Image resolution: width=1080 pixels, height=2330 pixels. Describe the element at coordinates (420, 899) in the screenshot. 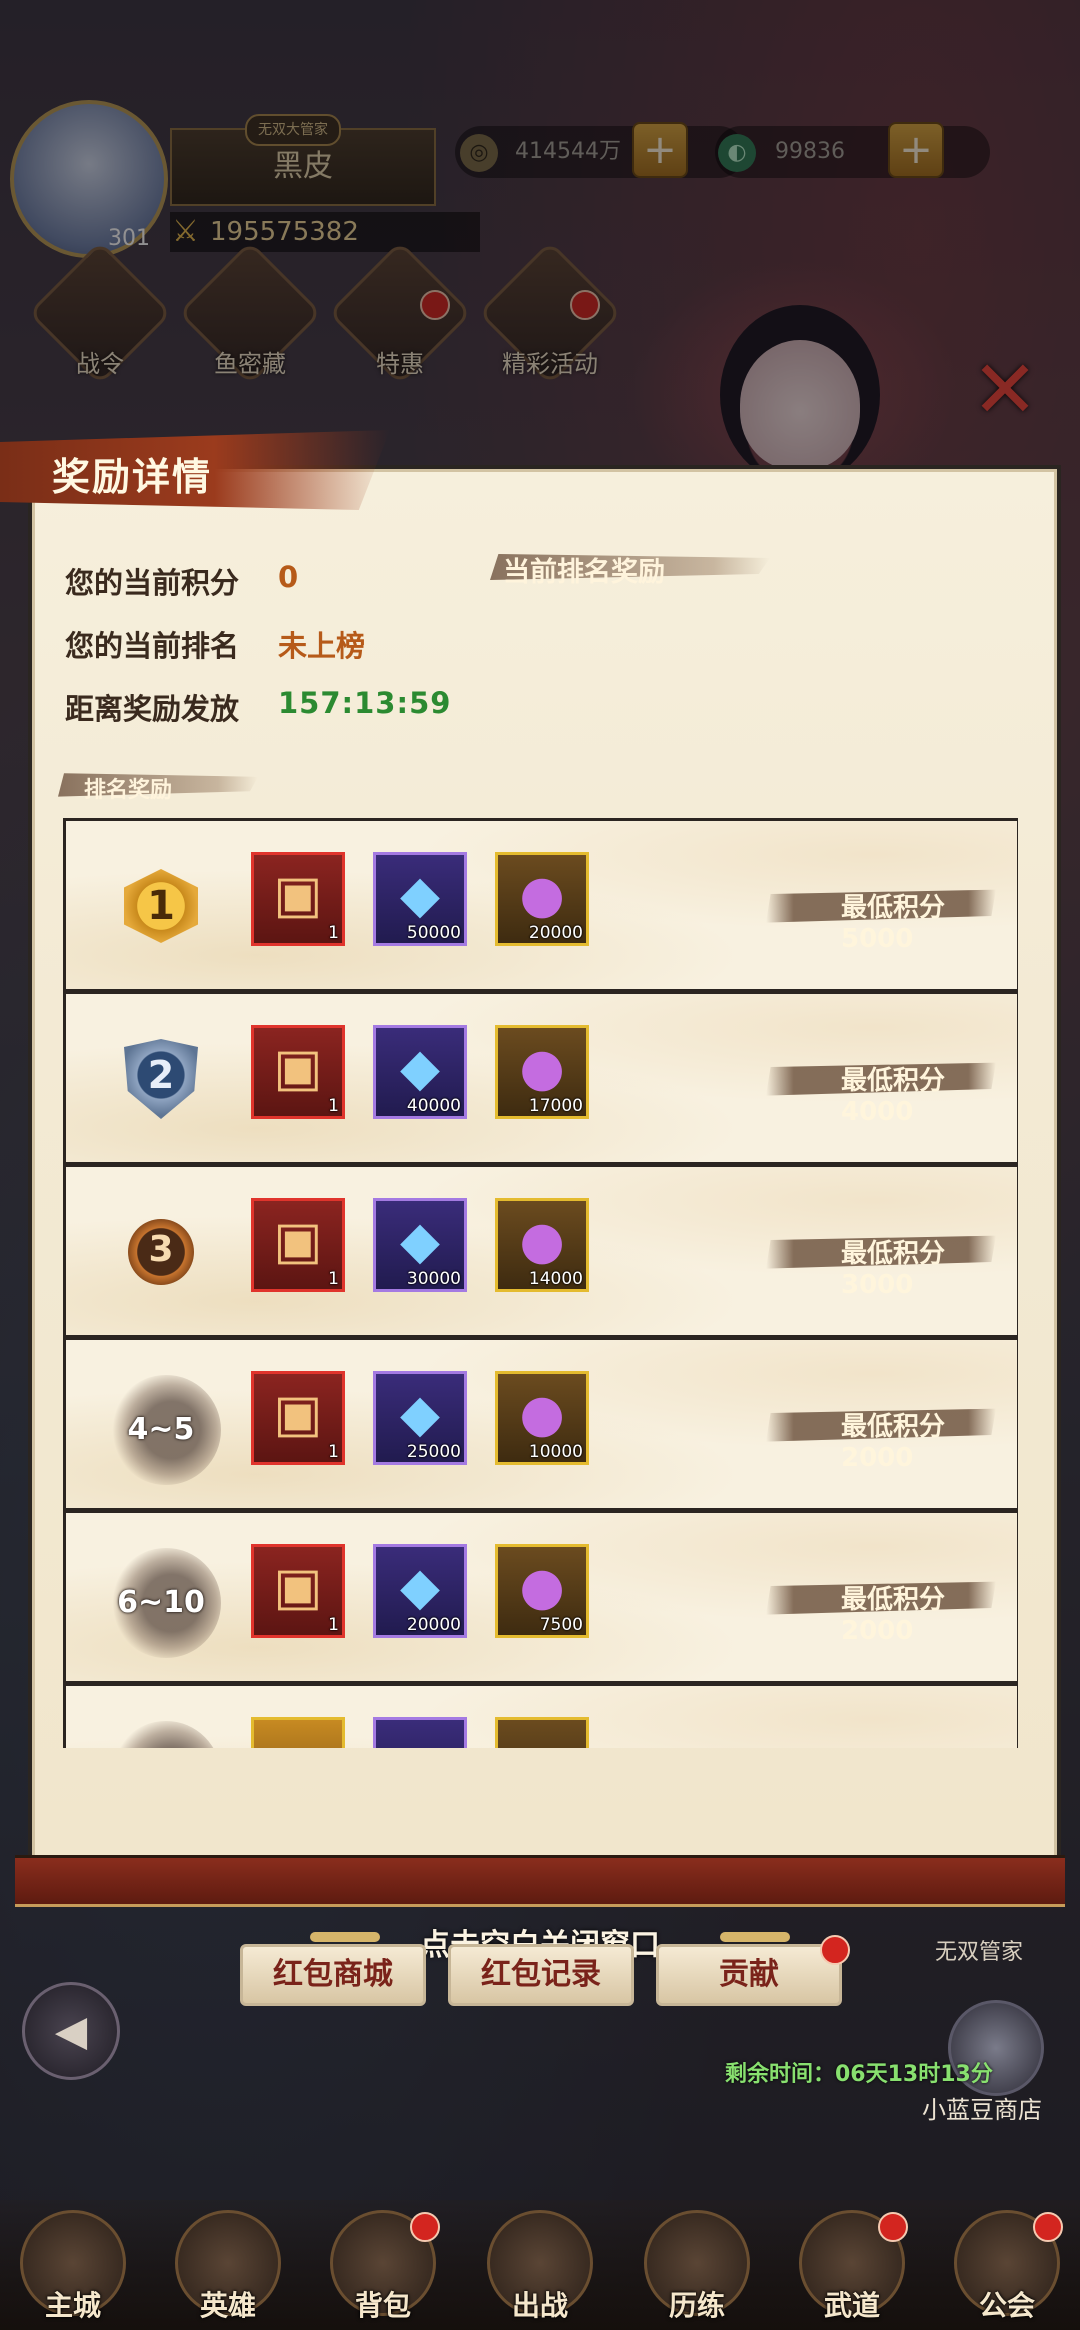

I see `reward-crystal-item: ◆ 50000` at that location.